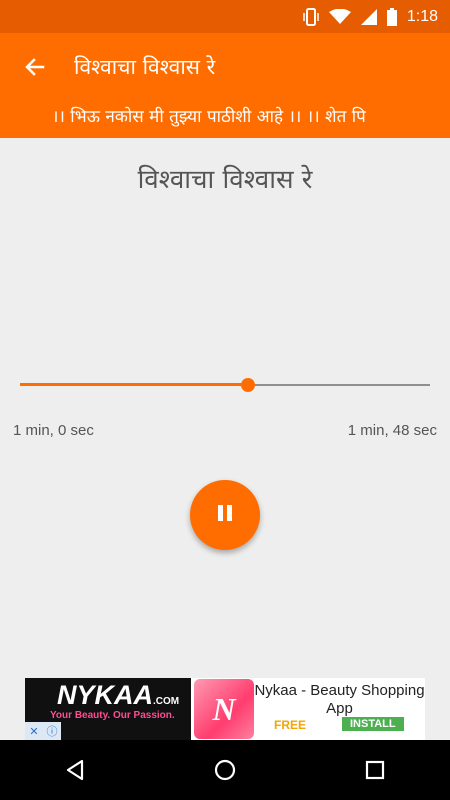 The image size is (450, 800). What do you see at coordinates (339, 699) in the screenshot?
I see `ad-app-name: Nykaa - Beauty Shopping App` at bounding box center [339, 699].